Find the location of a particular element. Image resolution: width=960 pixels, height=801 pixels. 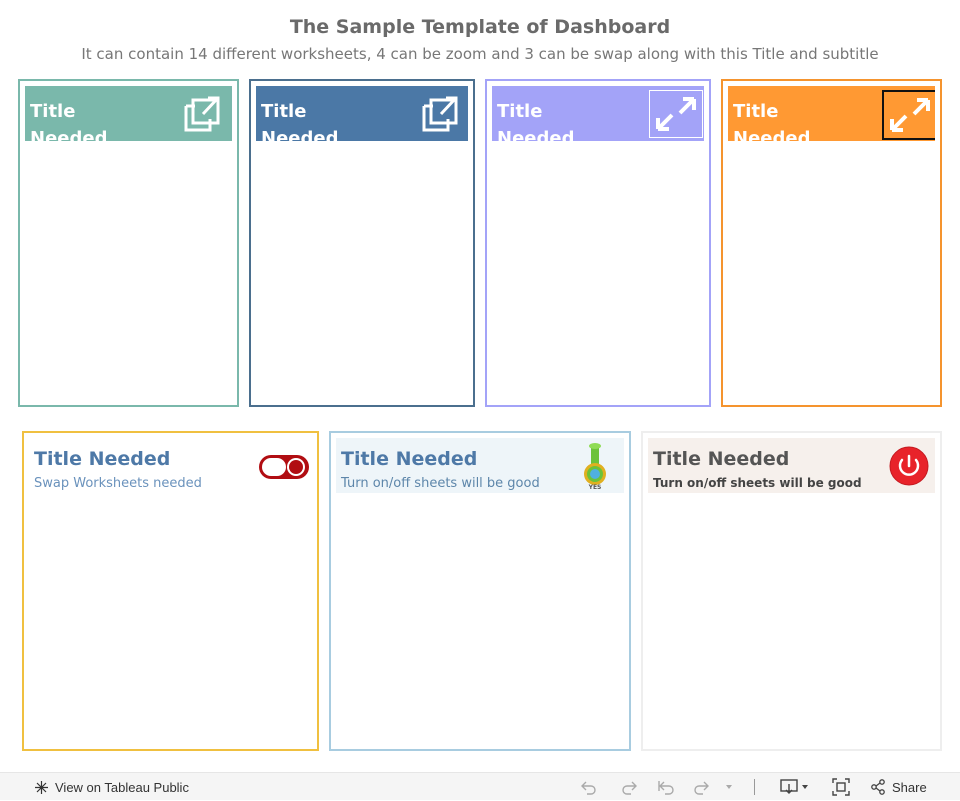

footer-toolbar: View on Tableau Public Share is located at coordinates (480, 786).